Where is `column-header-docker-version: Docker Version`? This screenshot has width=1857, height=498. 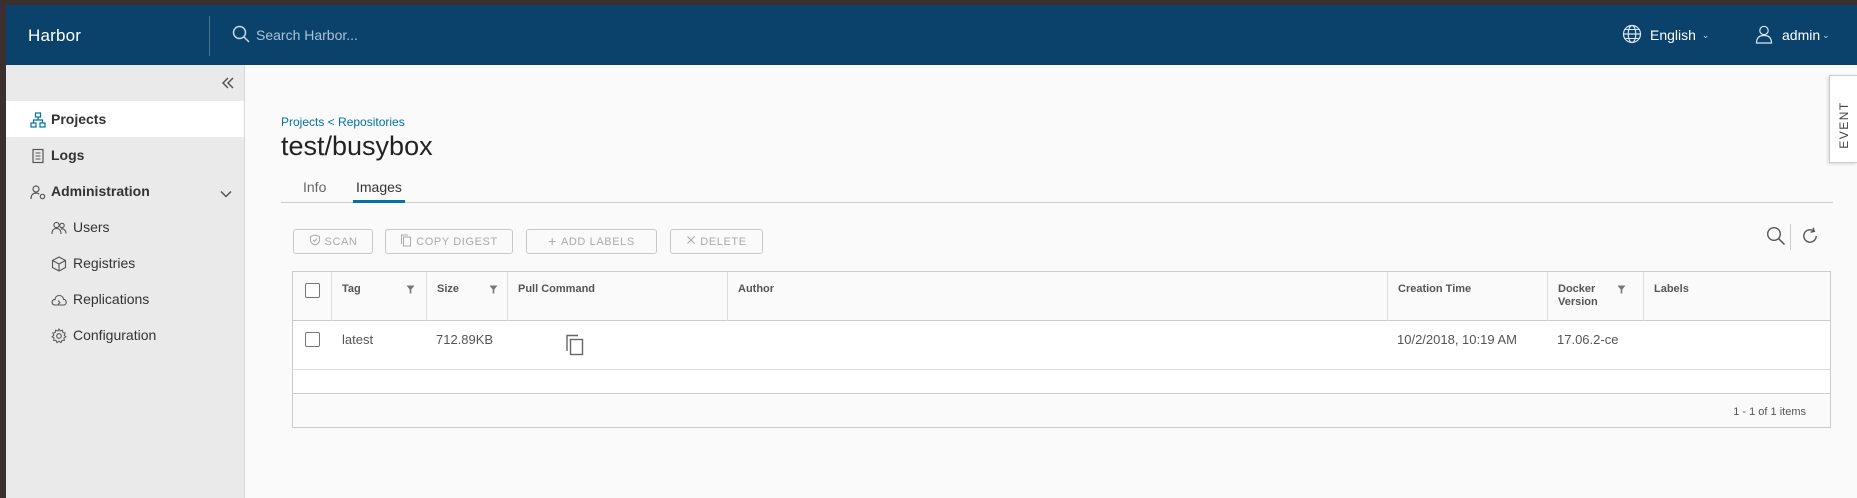
column-header-docker-version: Docker Version is located at coordinates (1595, 296).